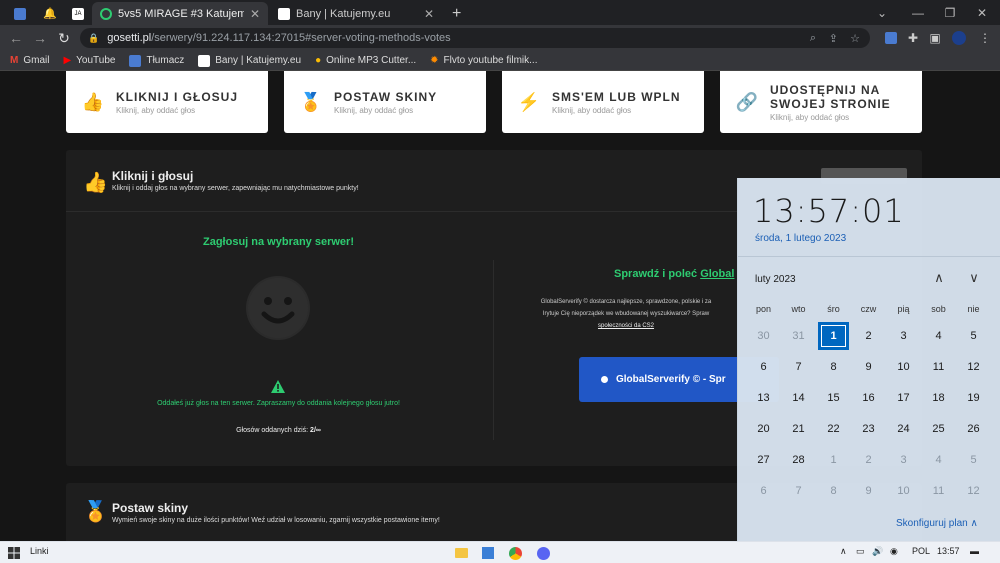 This screenshot has height=563, width=1000. What do you see at coordinates (40, 38) in the screenshot?
I see `forward-icon: →` at bounding box center [40, 38].